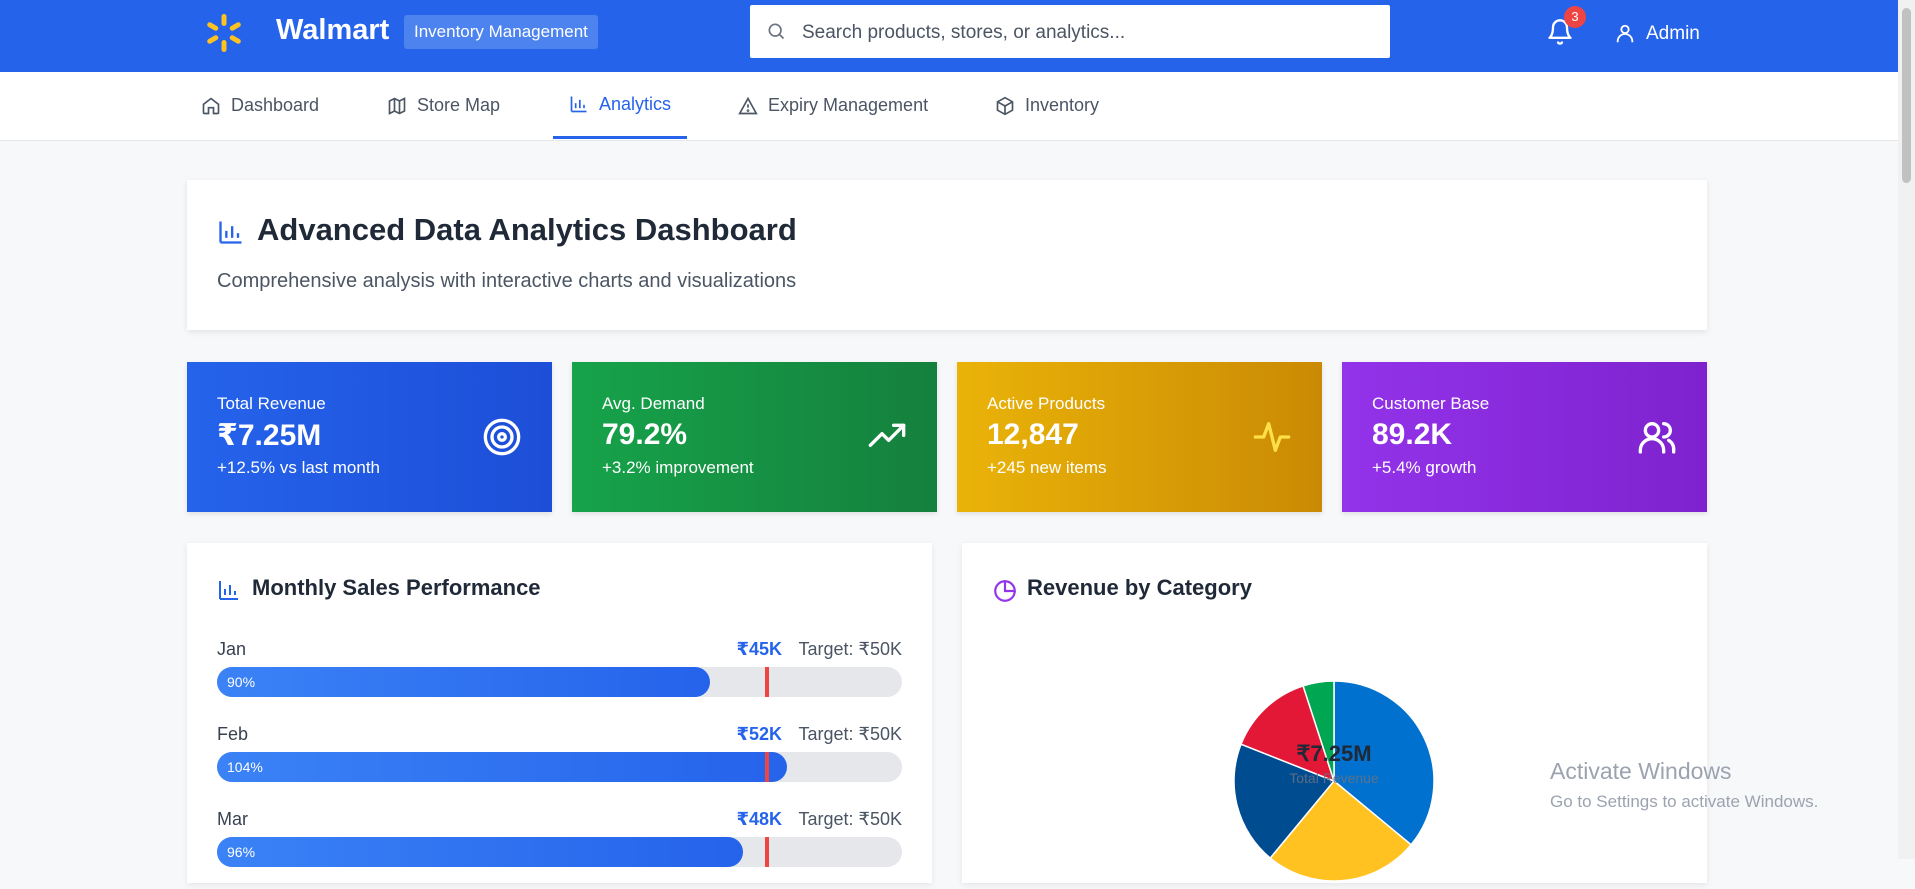 This screenshot has width=1915, height=889. I want to click on page-scrollbar, so click(1906, 429).